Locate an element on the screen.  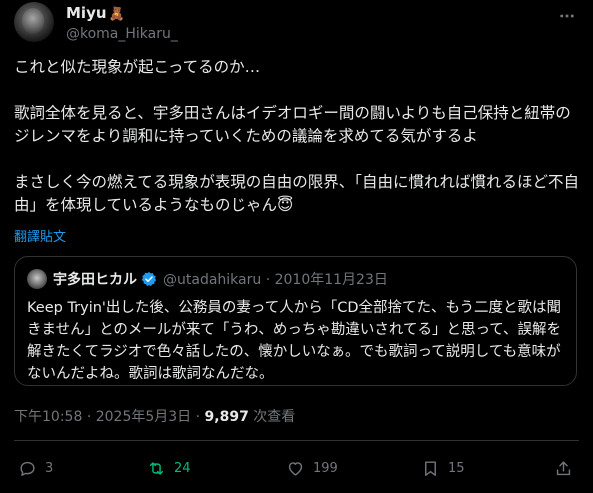
tweet-meta: 下午10:58 · 2025年5月3日 · 9,897 次查看 is located at coordinates (154, 416).